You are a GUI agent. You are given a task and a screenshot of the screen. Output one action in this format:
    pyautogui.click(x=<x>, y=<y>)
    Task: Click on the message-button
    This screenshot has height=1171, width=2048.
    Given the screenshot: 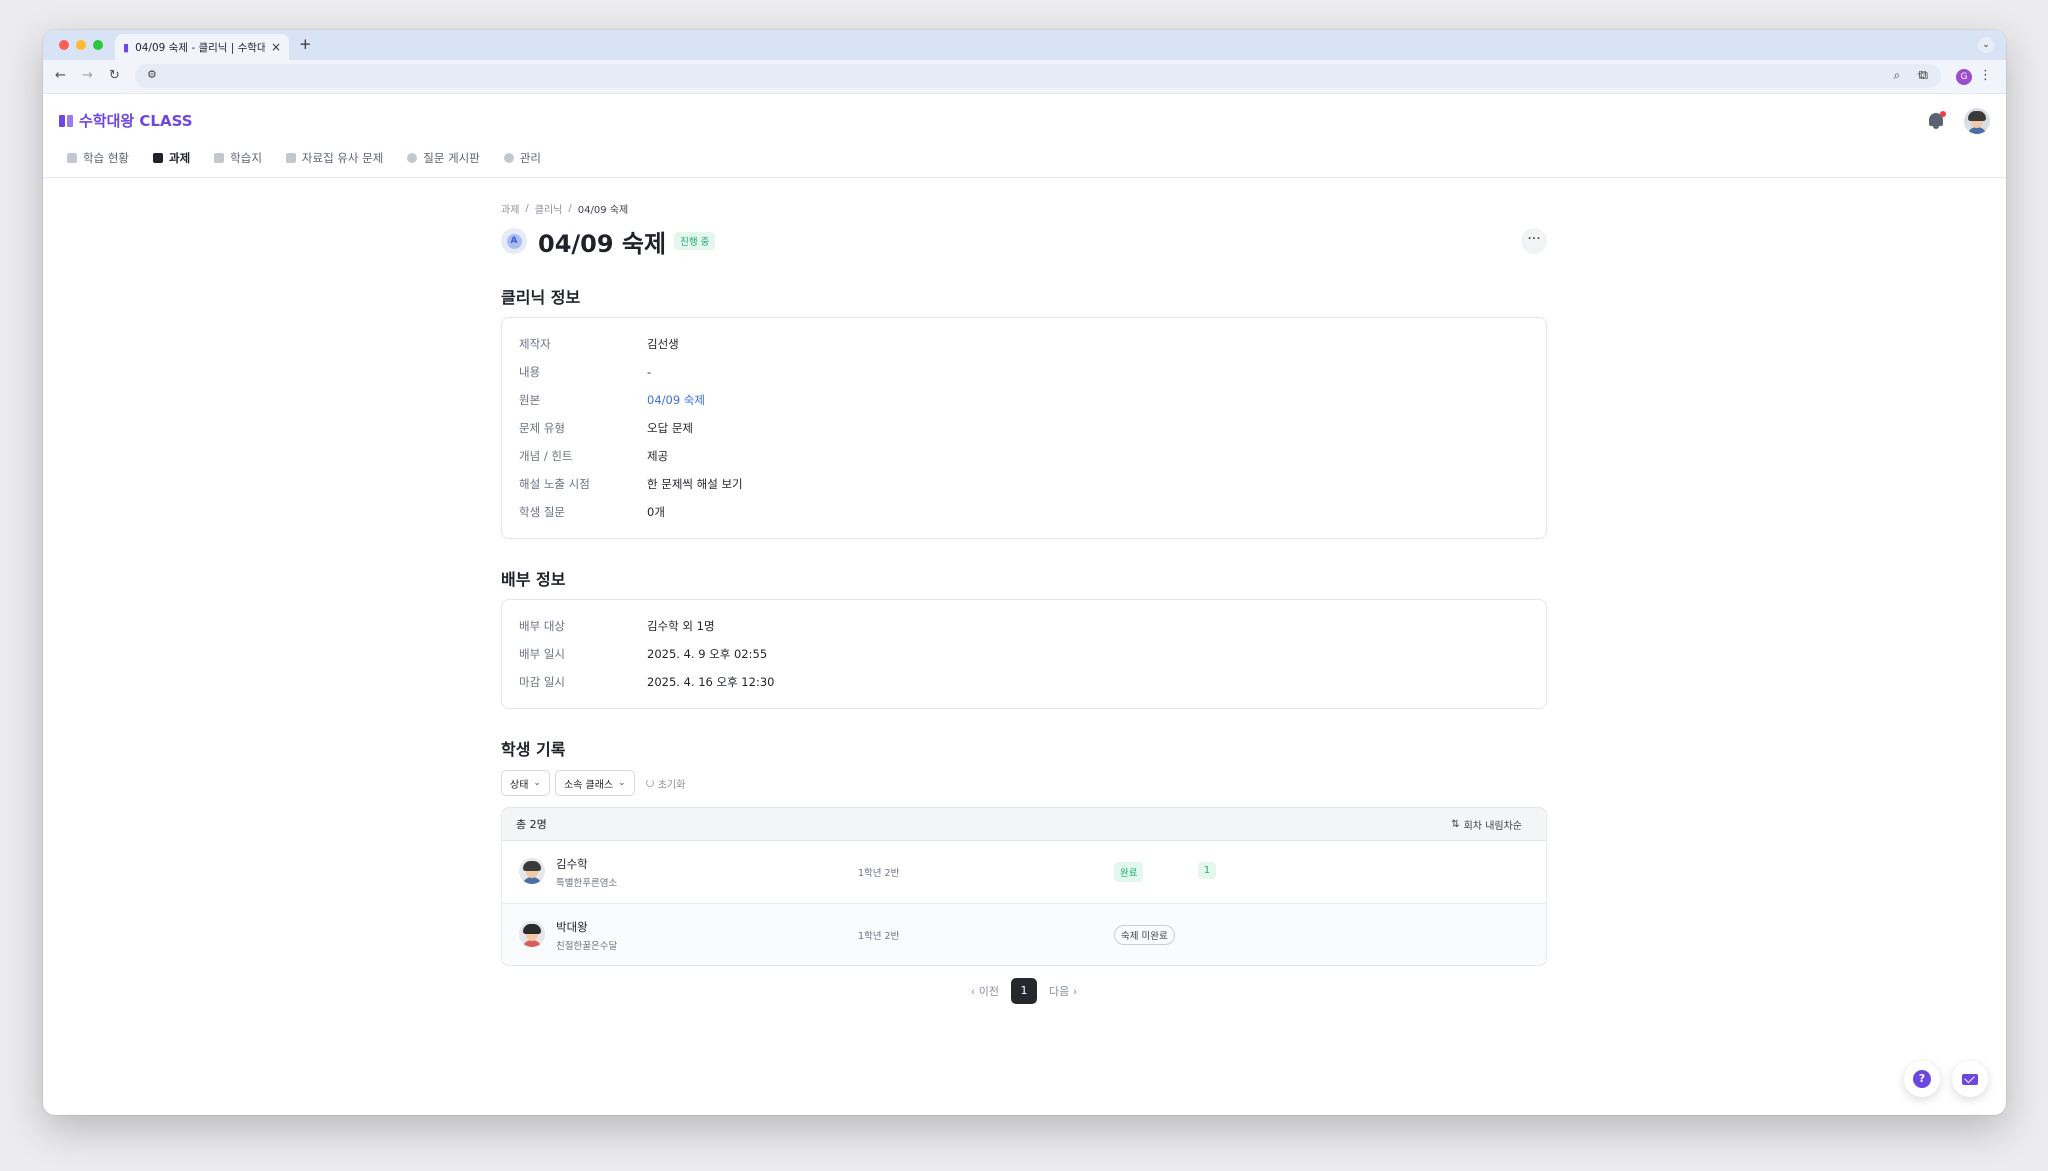 What is the action you would take?
    pyautogui.click(x=1970, y=1079)
    